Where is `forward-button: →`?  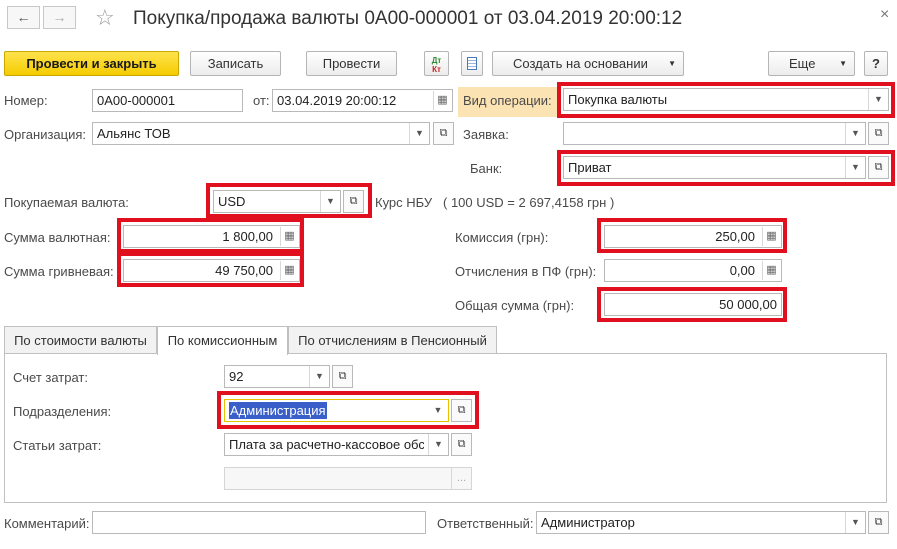 forward-button: → is located at coordinates (59, 17).